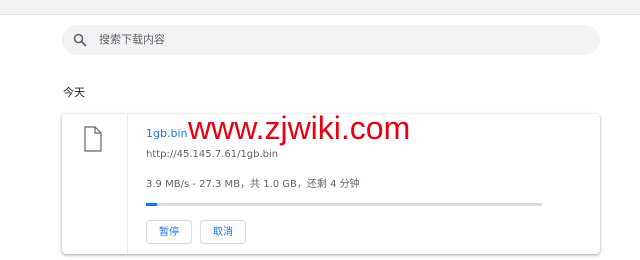  What do you see at coordinates (127, 184) in the screenshot?
I see `card-divider` at bounding box center [127, 184].